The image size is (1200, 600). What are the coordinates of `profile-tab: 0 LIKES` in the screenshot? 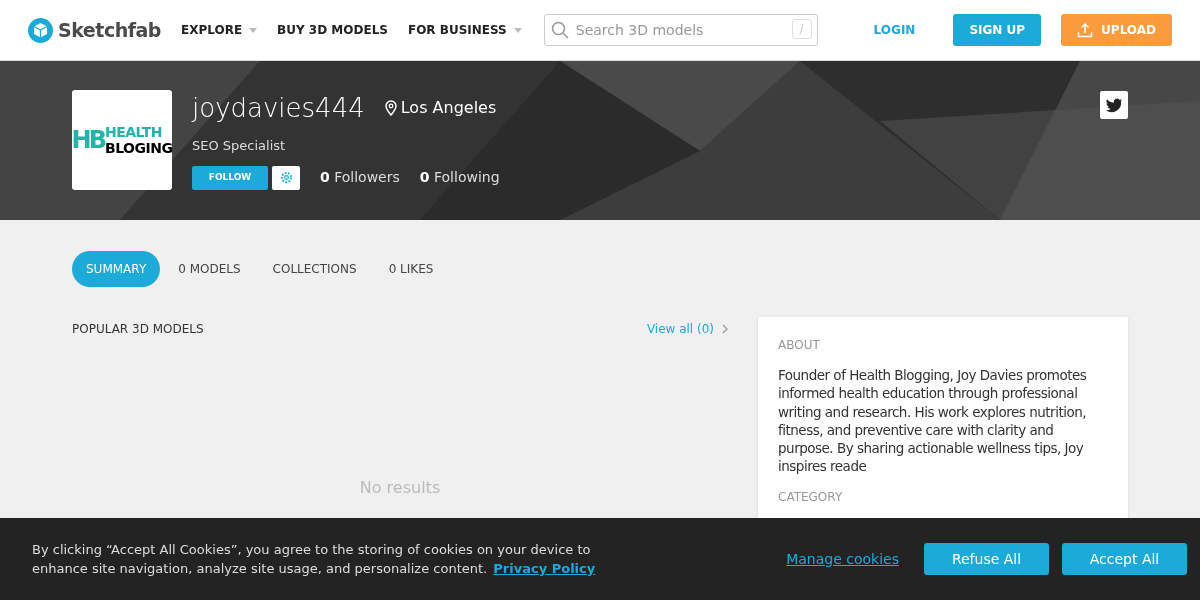 It's located at (411, 269).